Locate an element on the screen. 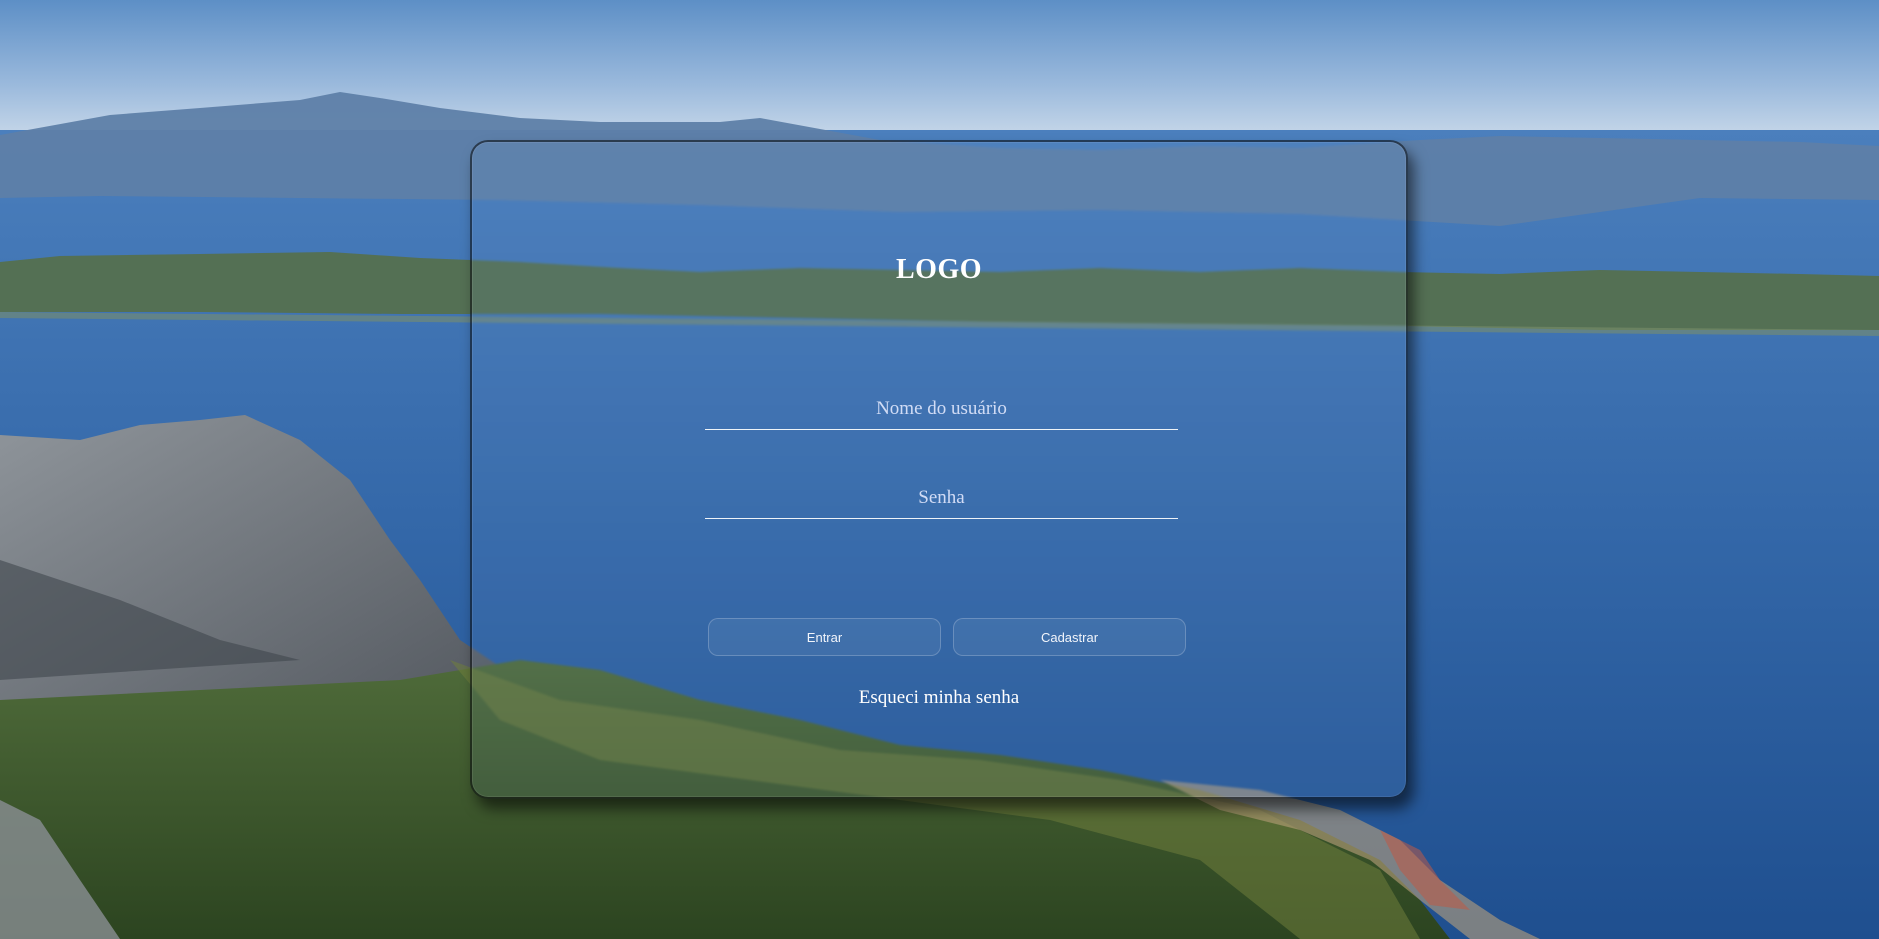  password-field is located at coordinates (941, 496).